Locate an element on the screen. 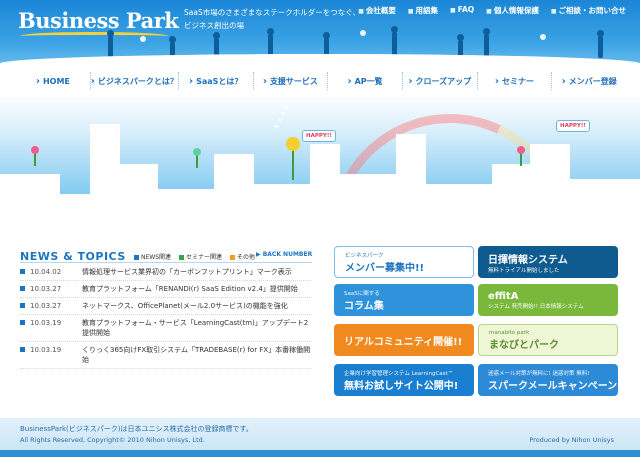 The width and height of the screenshot is (640, 457). link-faq: FAQ is located at coordinates (462, 10).